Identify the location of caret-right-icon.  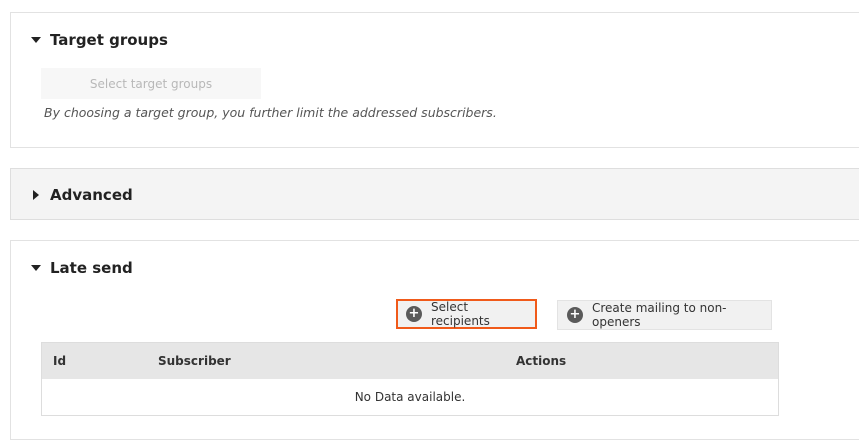
(36, 195).